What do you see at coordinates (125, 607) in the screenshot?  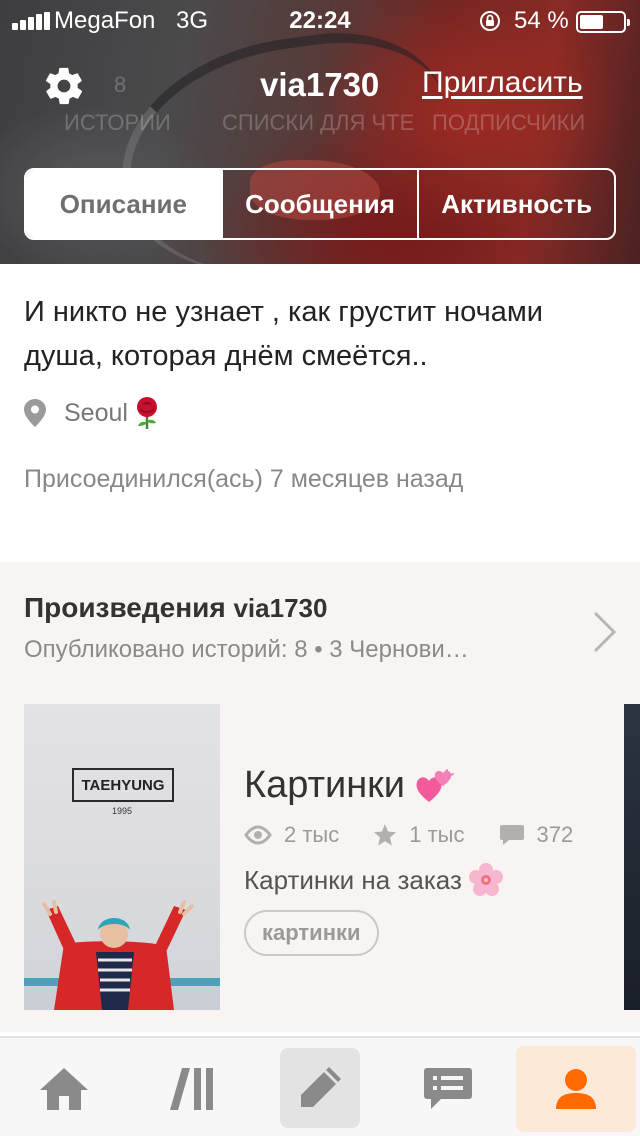 I see `works-title: Произведения` at bounding box center [125, 607].